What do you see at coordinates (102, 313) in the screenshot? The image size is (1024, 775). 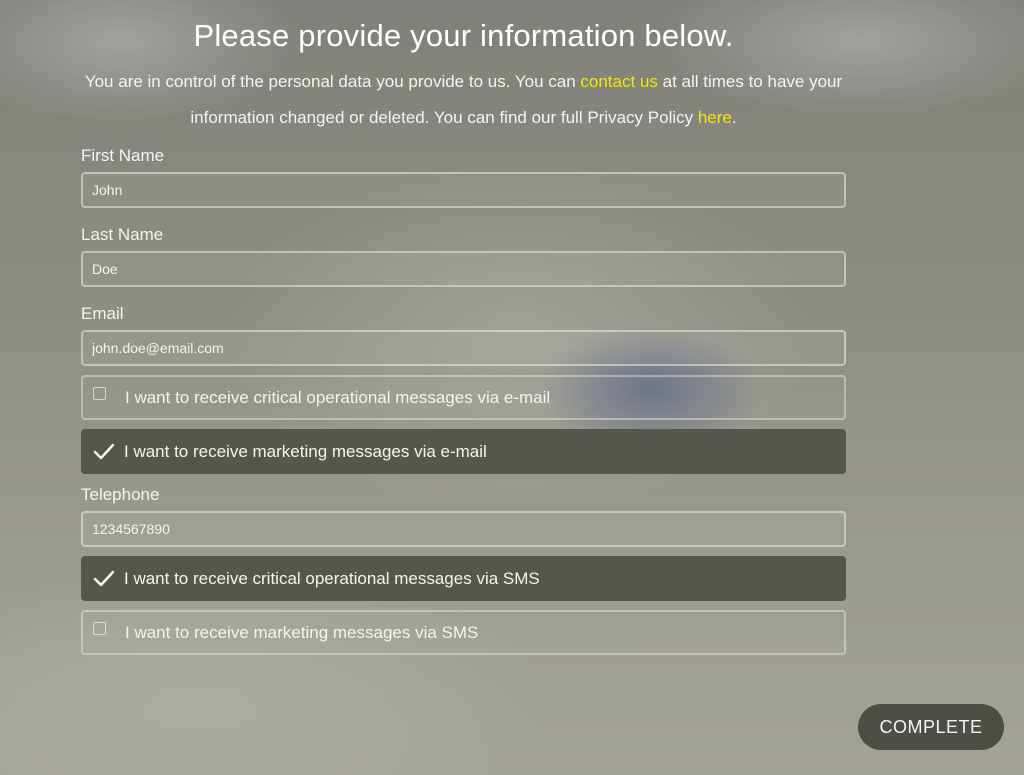 I see `email-label: Email` at bounding box center [102, 313].